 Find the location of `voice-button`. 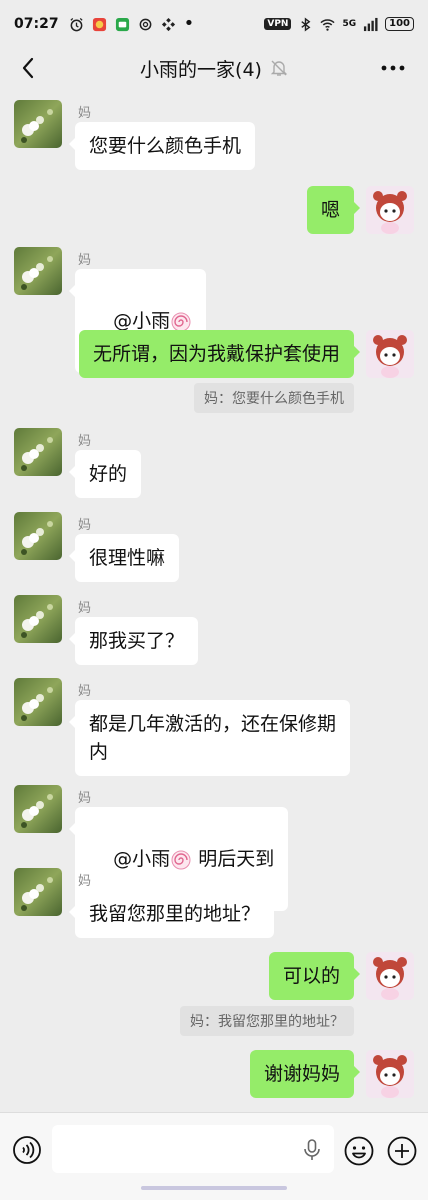

voice-button is located at coordinates (27, 1150).